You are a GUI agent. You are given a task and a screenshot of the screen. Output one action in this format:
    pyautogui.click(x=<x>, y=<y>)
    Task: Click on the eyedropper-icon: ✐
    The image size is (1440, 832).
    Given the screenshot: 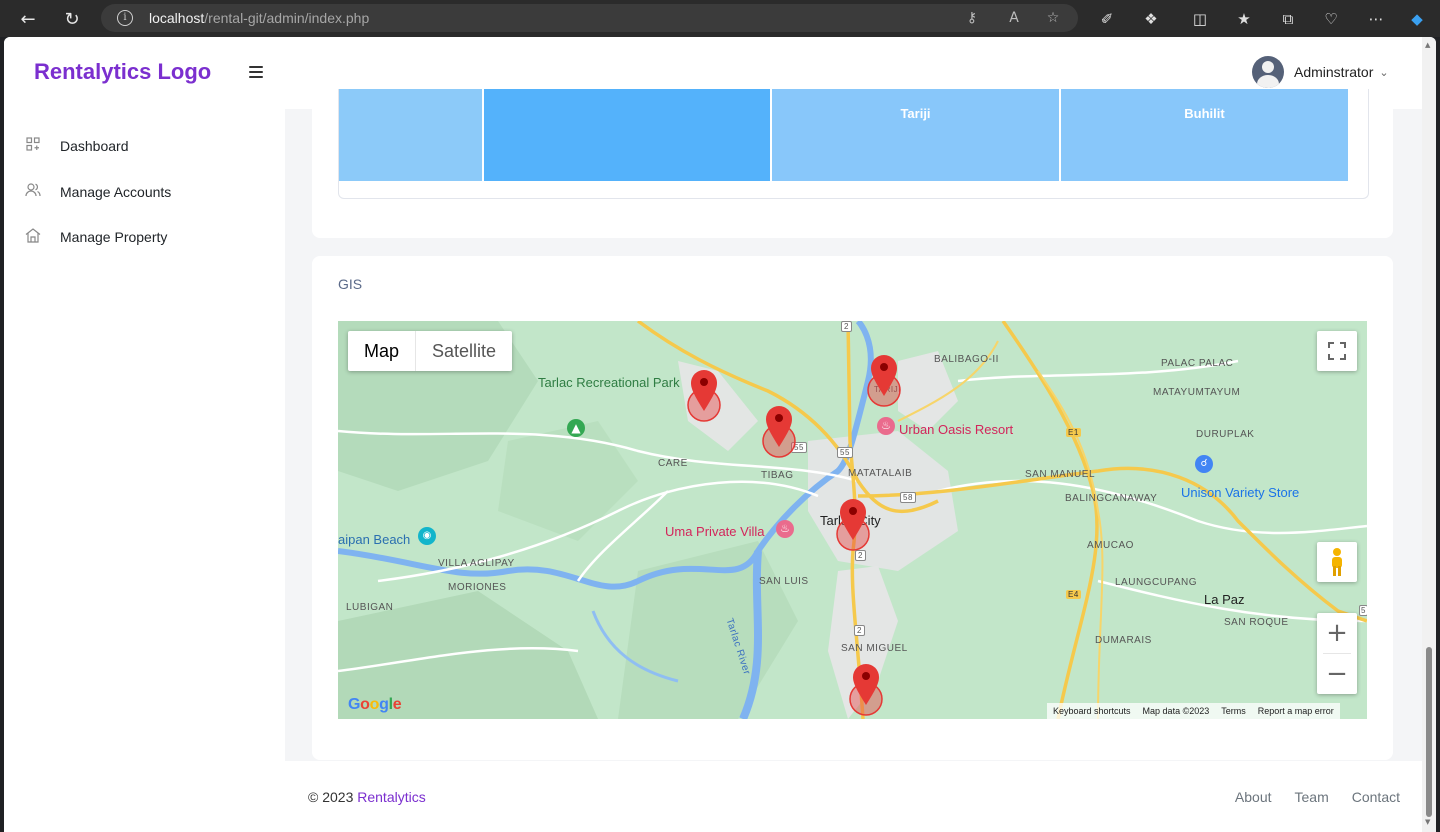 What is the action you would take?
    pyautogui.click(x=1107, y=19)
    